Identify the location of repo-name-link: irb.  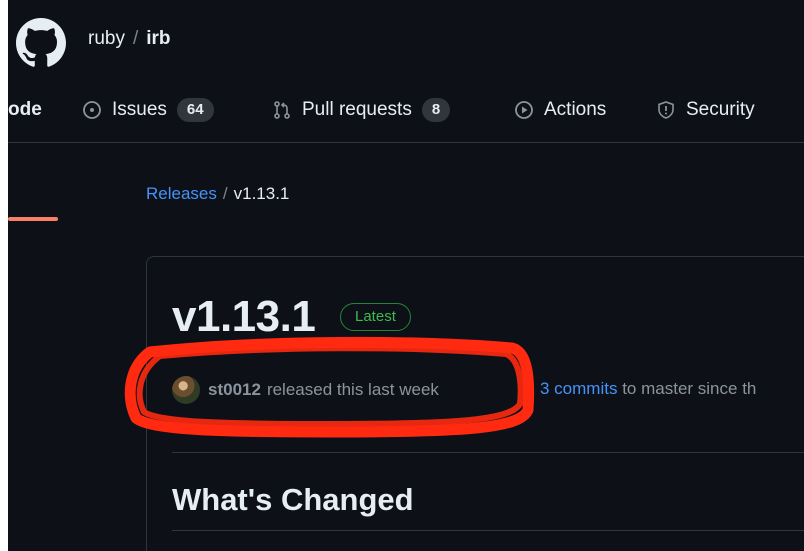
(158, 38).